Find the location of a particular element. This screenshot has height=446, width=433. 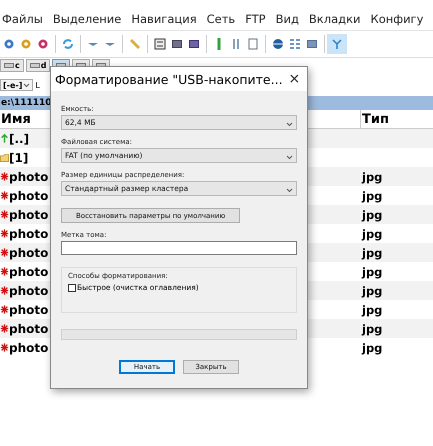

drive-button: c is located at coordinates (12, 65).